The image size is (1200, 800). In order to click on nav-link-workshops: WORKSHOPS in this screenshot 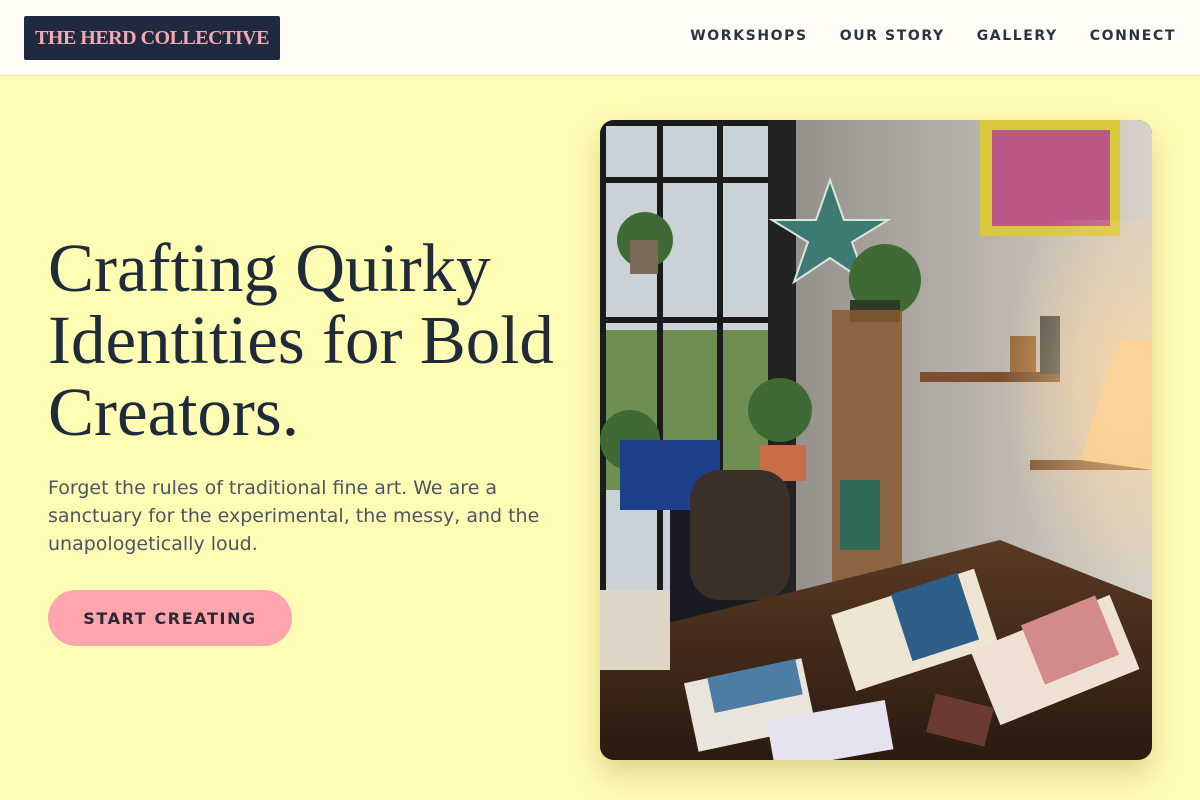, I will do `click(748, 36)`.